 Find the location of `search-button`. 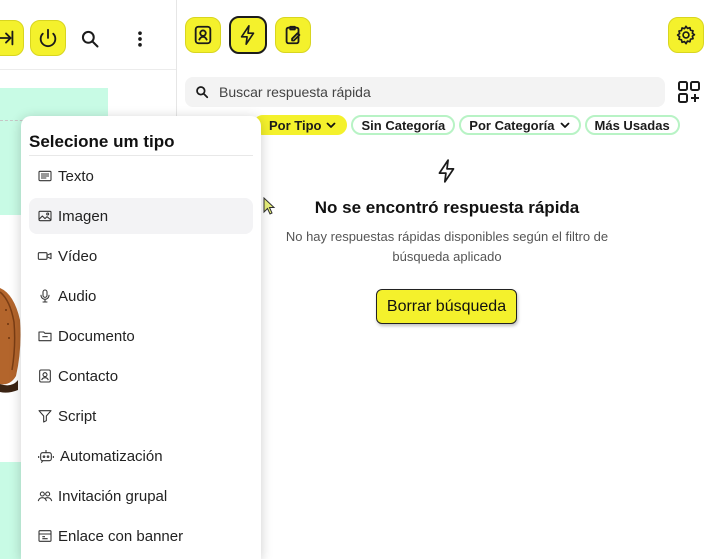

search-button is located at coordinates (90, 39).